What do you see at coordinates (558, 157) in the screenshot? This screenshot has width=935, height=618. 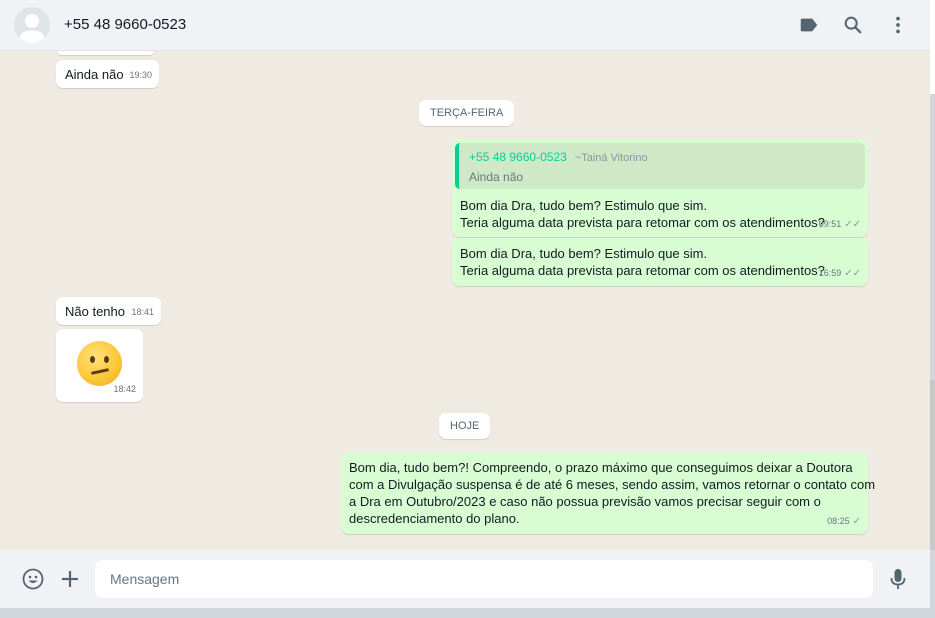 I see `quote-sender: +55 48 9660-0523 ~Tainá Vitorino` at bounding box center [558, 157].